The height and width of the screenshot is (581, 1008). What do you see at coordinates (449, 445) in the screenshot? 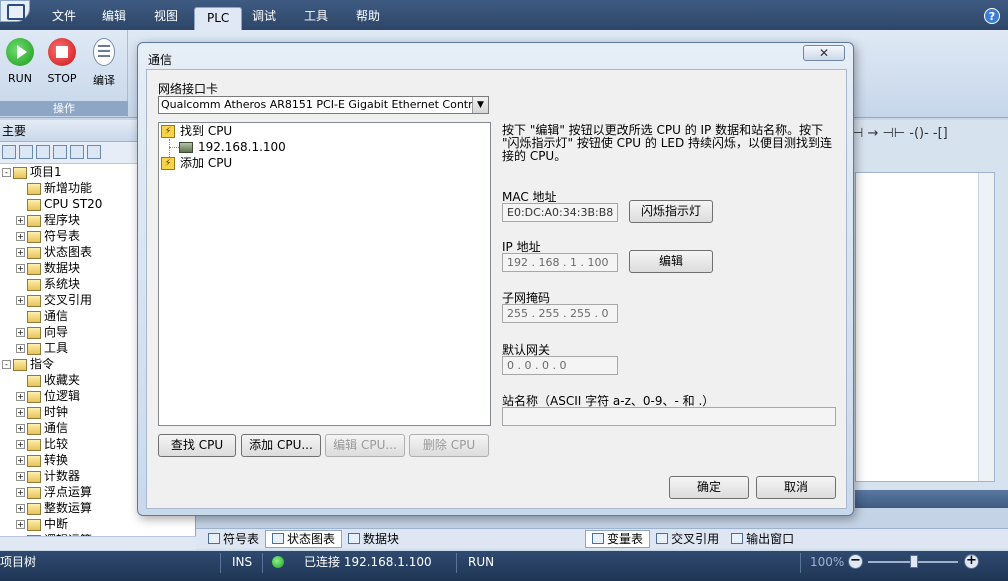
I see `delete-cpu-button: 删除 CPU` at bounding box center [449, 445].